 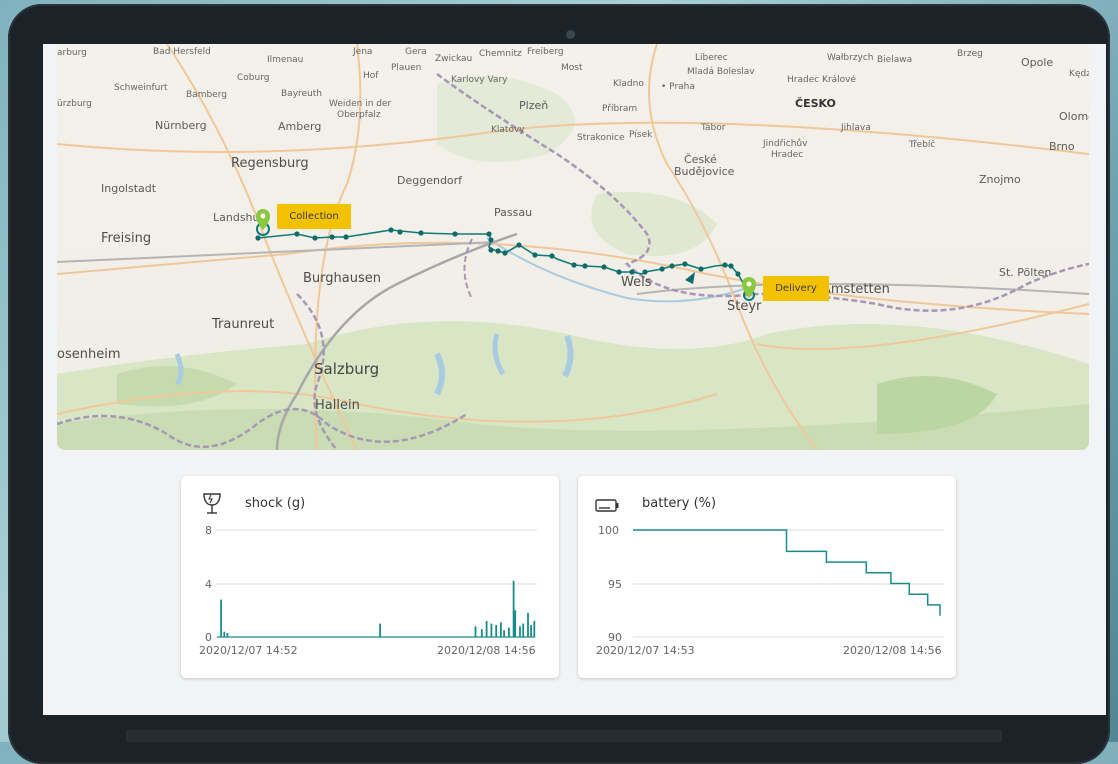 What do you see at coordinates (263, 222) in the screenshot?
I see `collection-pin-icon` at bounding box center [263, 222].